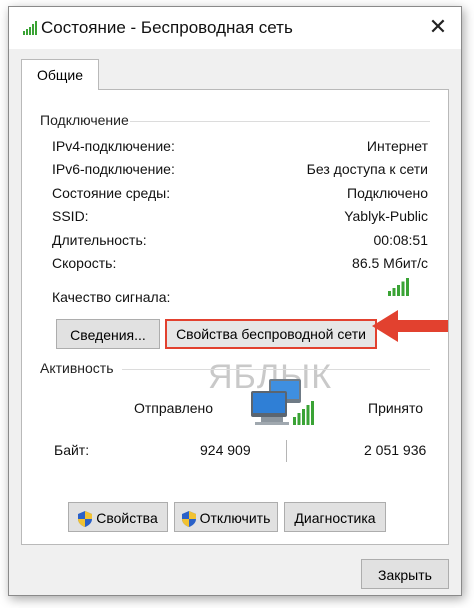 The image size is (474, 608). What do you see at coordinates (167, 27) in the screenshot?
I see `window-title: Состояние - Беспроводная сеть` at bounding box center [167, 27].